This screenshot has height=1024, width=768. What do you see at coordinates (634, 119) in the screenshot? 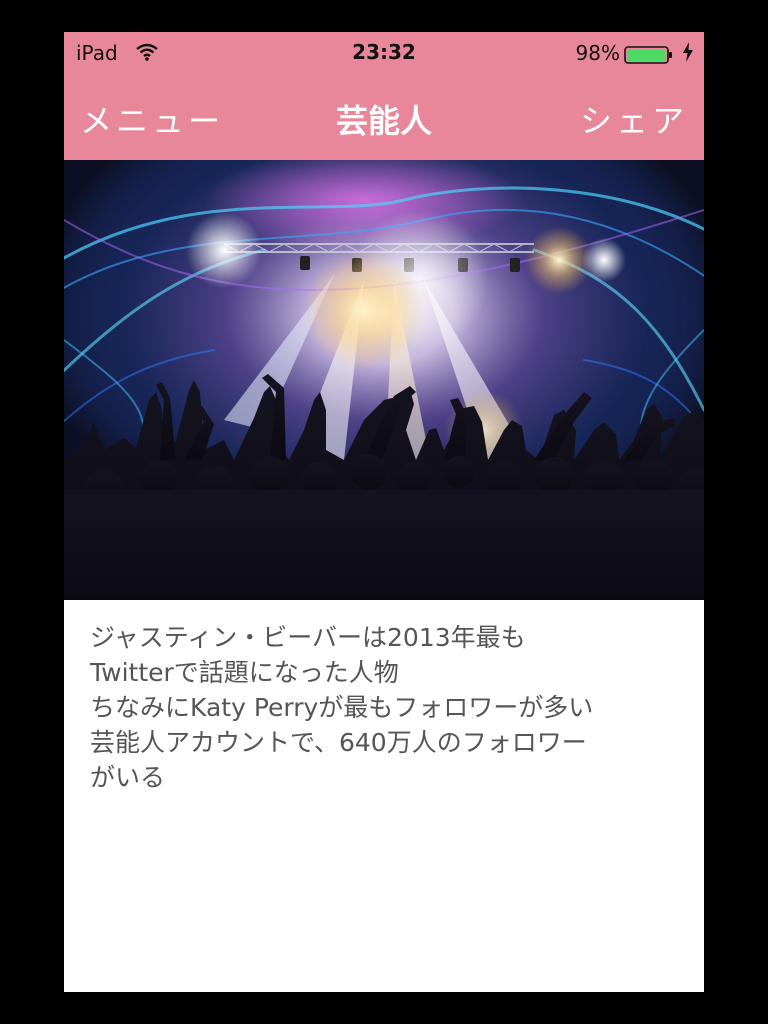
I see `share-button: シェア` at bounding box center [634, 119].